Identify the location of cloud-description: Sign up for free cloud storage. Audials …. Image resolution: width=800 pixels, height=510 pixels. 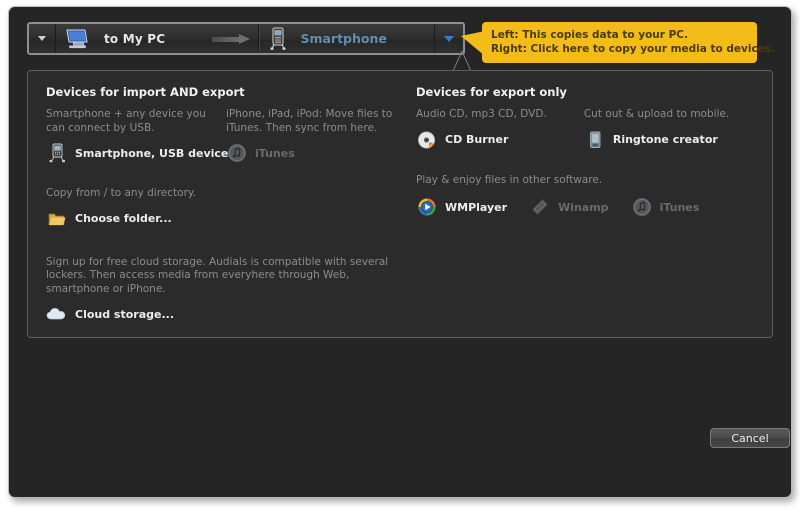
(217, 275).